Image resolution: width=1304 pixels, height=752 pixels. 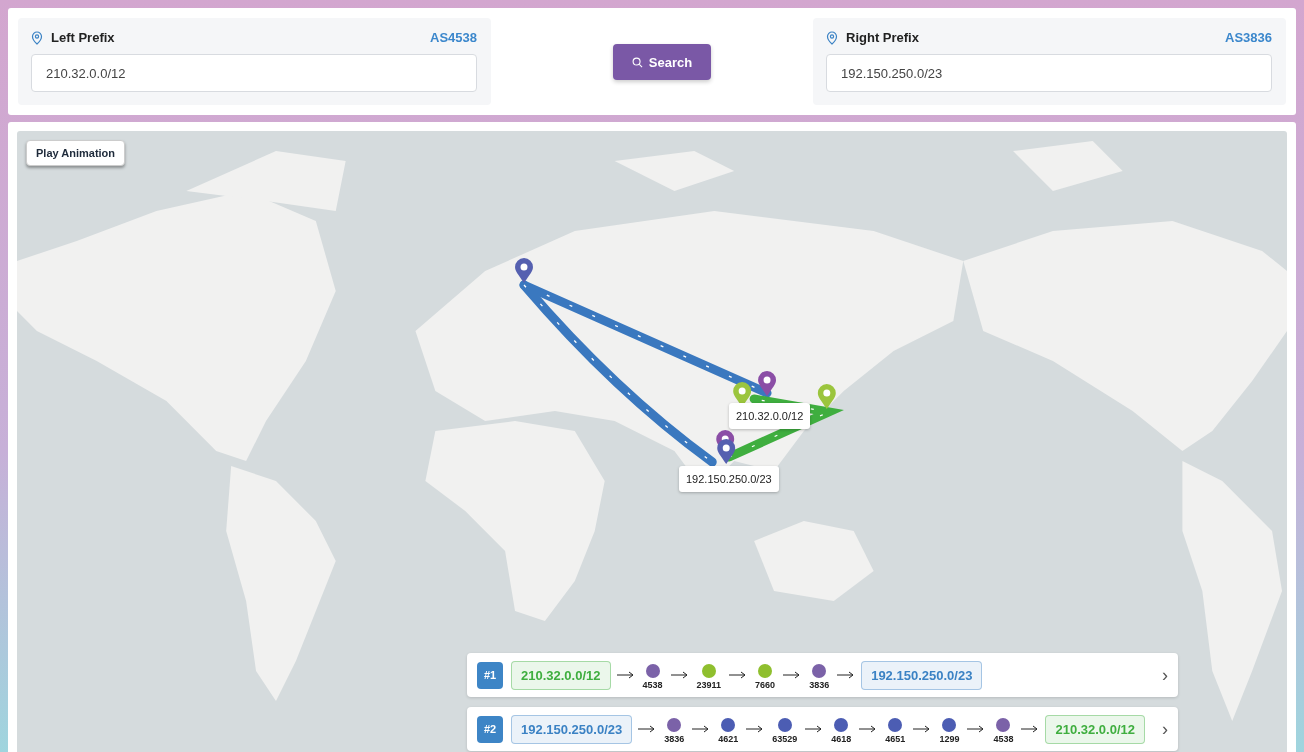 I want to click on asn-number: 1299, so click(x=949, y=739).